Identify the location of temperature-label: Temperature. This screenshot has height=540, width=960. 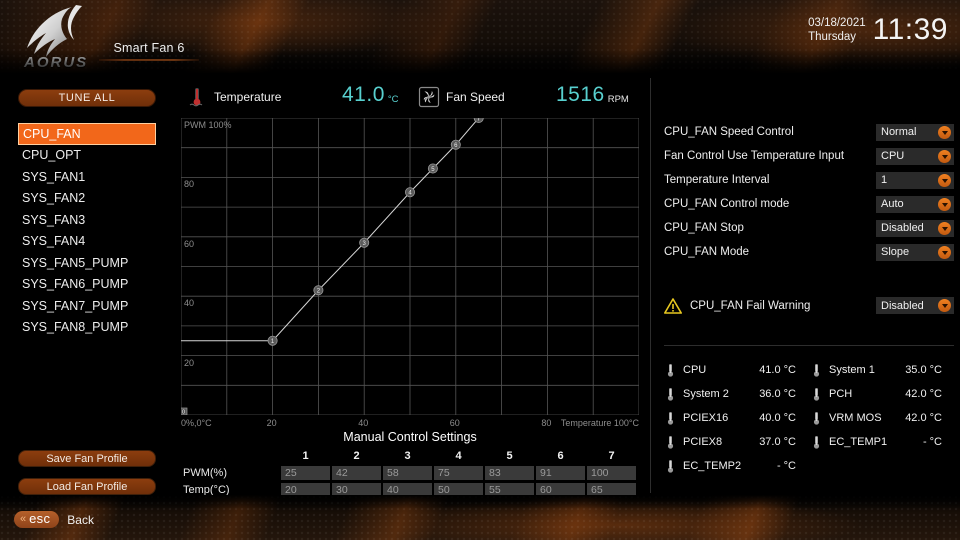
(248, 97).